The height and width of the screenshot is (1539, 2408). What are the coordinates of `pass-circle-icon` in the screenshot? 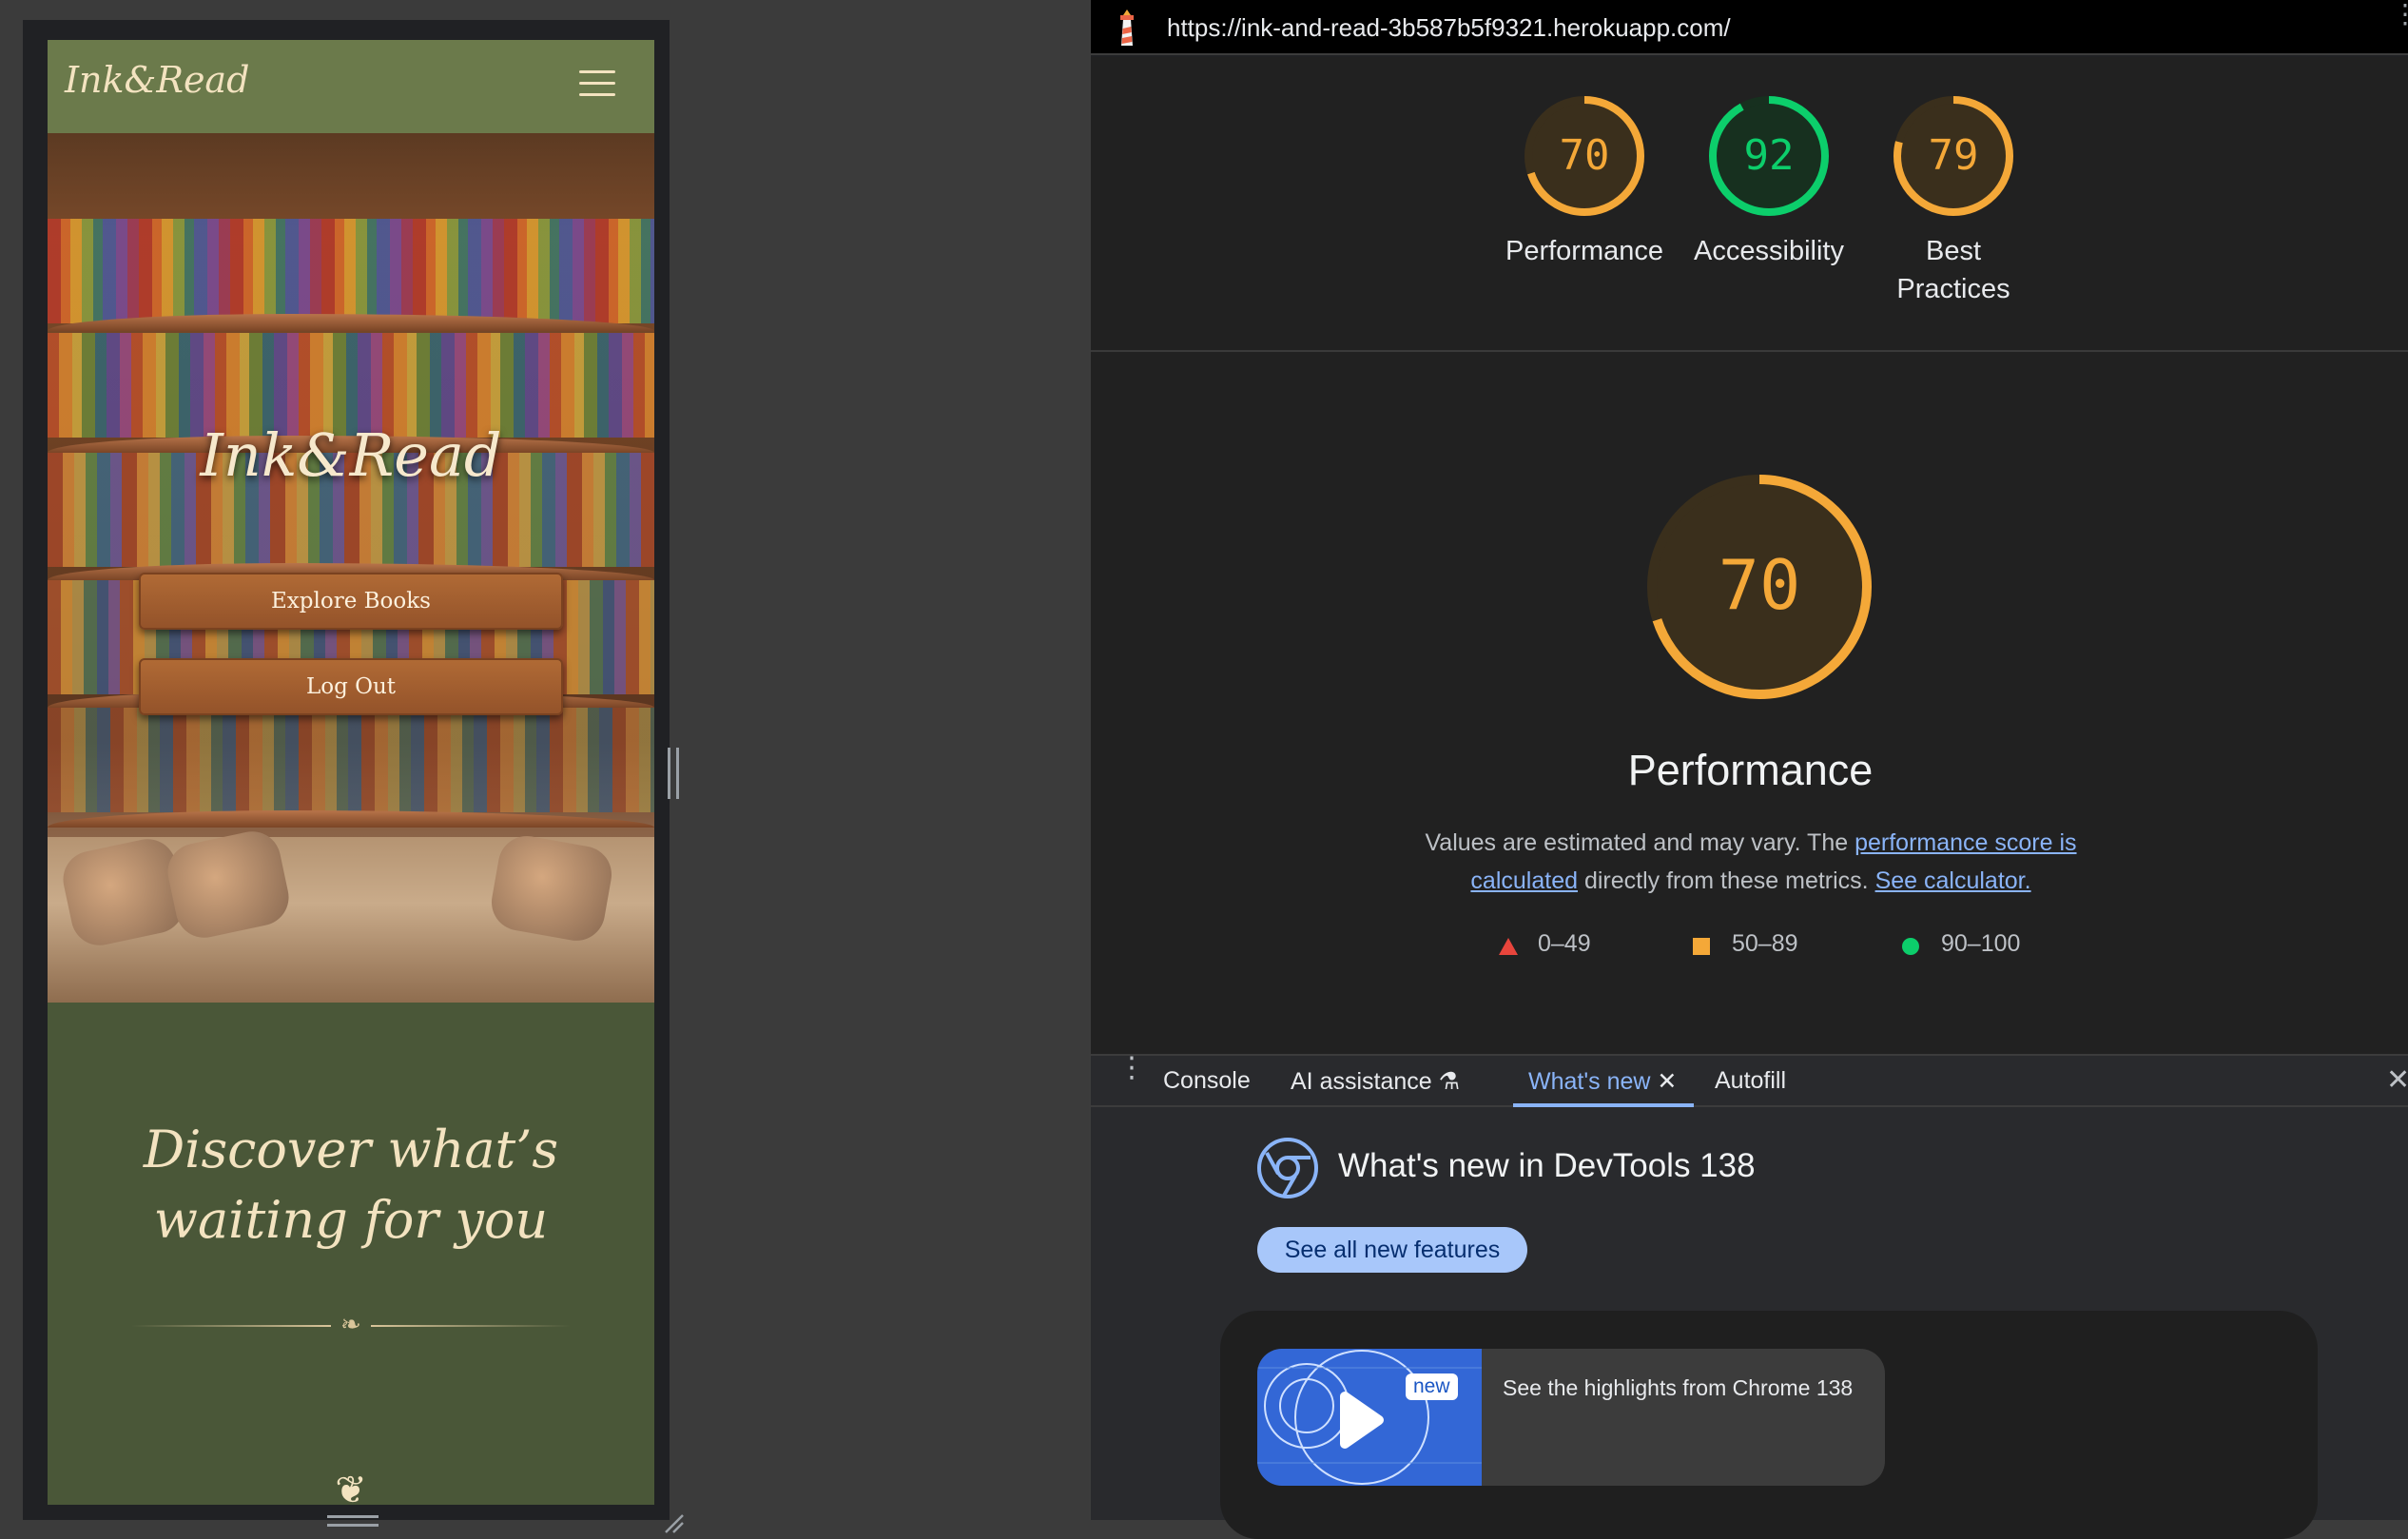 It's located at (1910, 946).